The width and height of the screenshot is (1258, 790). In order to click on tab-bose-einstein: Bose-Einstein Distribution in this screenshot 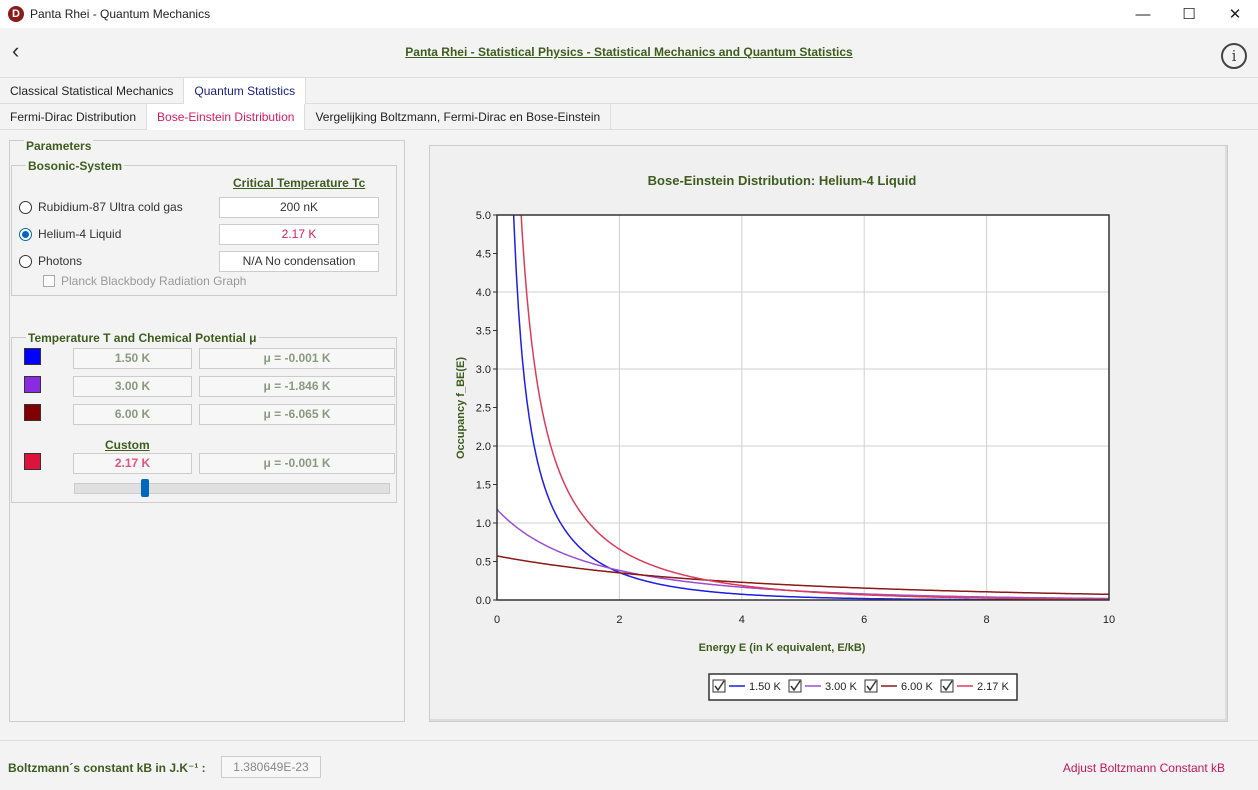, I will do `click(226, 117)`.